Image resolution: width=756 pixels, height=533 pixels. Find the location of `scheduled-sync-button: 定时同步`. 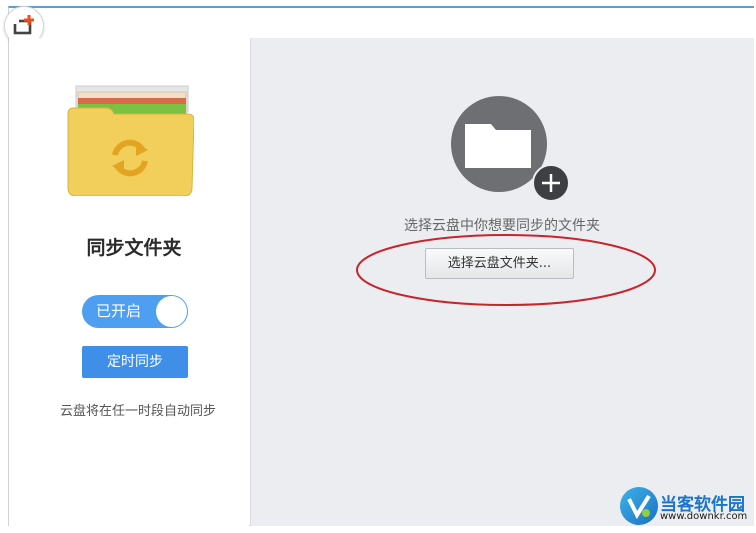

scheduled-sync-button: 定时同步 is located at coordinates (135, 362).